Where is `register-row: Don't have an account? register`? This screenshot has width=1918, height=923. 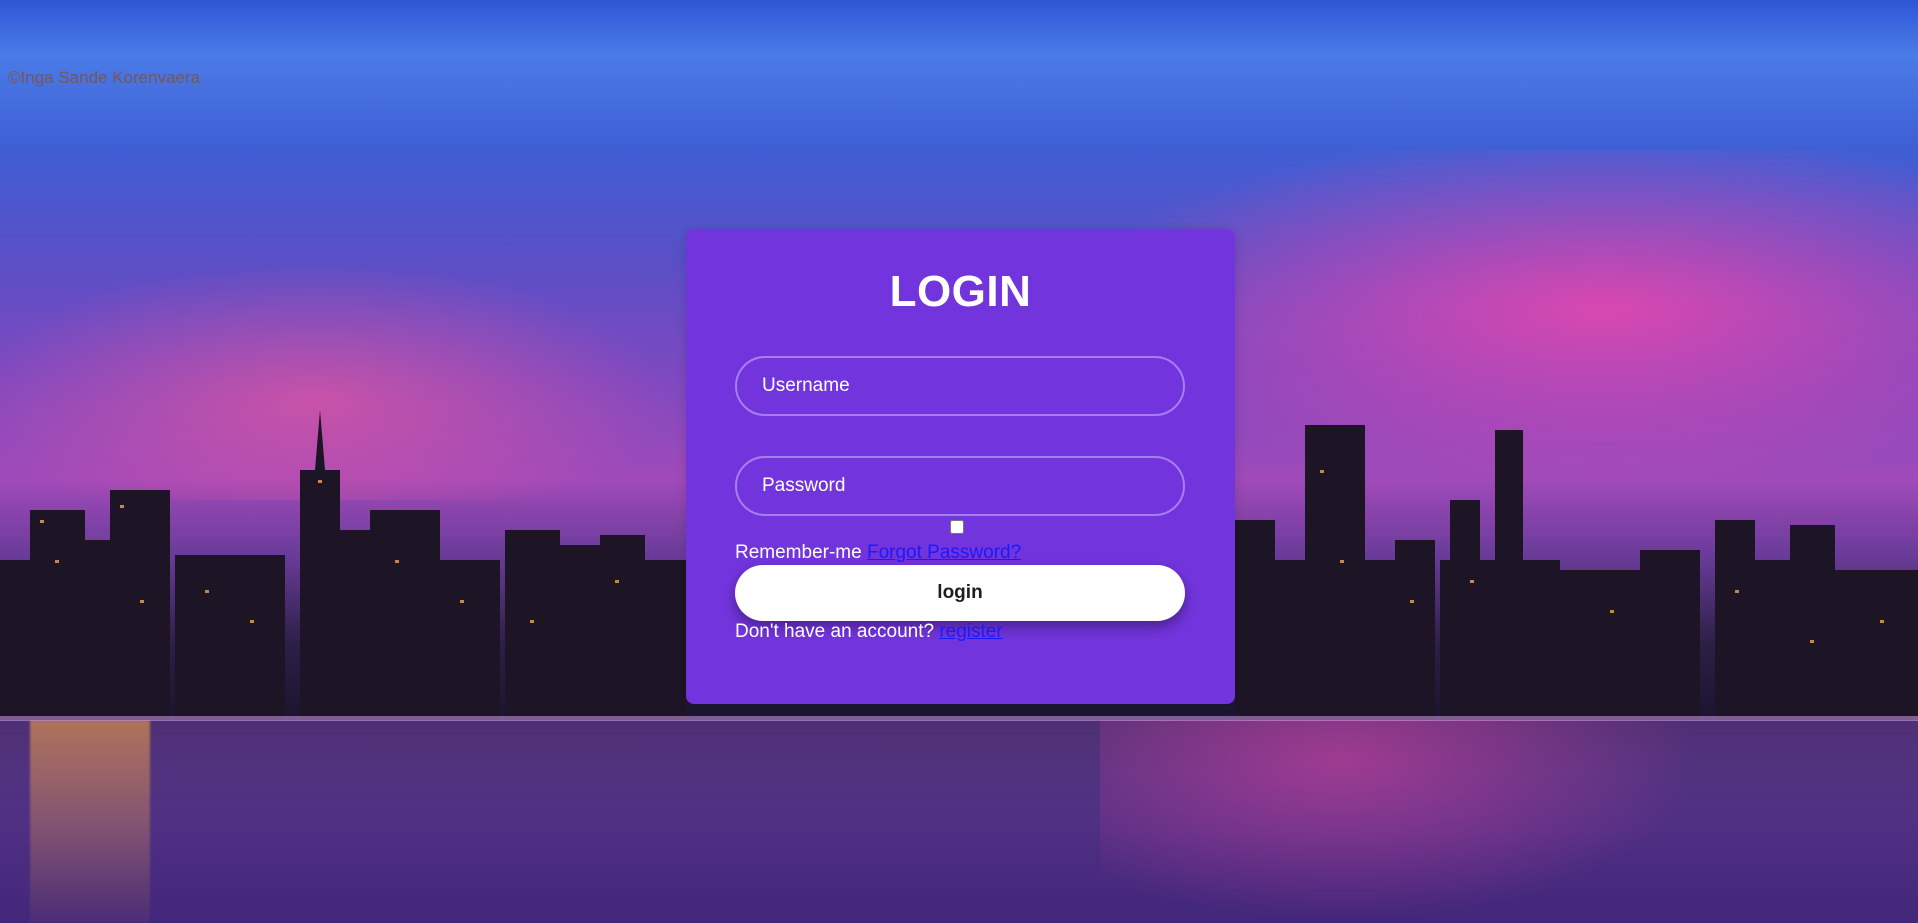 register-row: Don't have an account? register is located at coordinates (869, 632).